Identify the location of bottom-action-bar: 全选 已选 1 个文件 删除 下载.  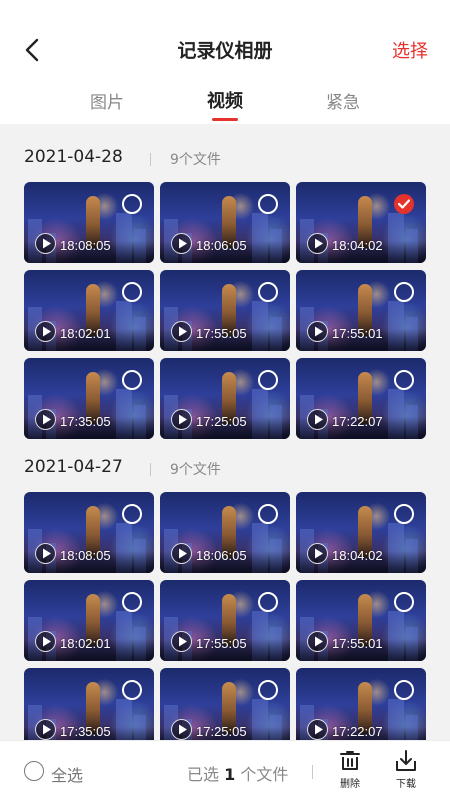
(225, 770).